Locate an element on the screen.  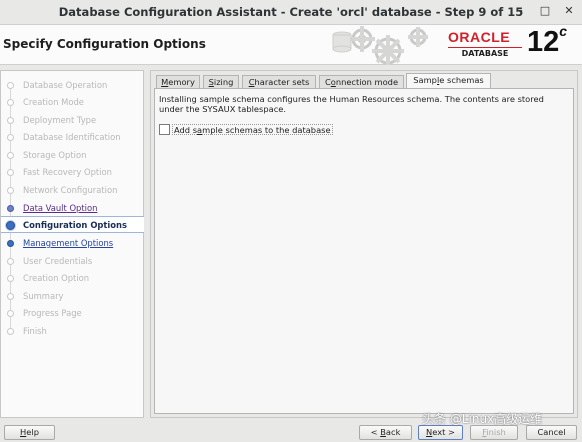
sidebar-step-summary: Summary is located at coordinates (72, 296).